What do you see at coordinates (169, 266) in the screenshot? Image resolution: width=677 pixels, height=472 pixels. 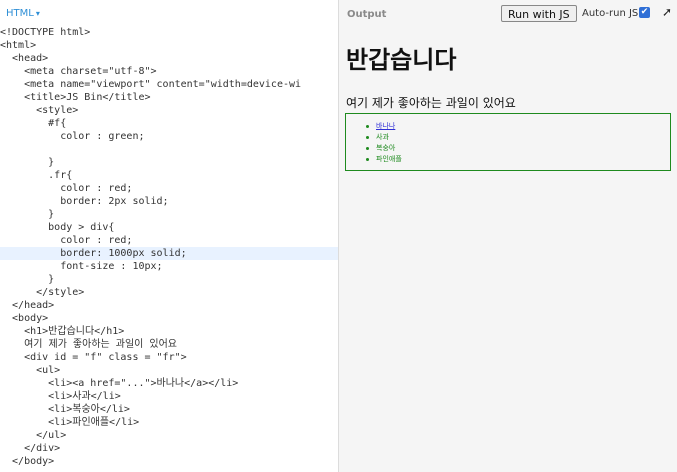 I see `code-line: font-size : 10px;` at bounding box center [169, 266].